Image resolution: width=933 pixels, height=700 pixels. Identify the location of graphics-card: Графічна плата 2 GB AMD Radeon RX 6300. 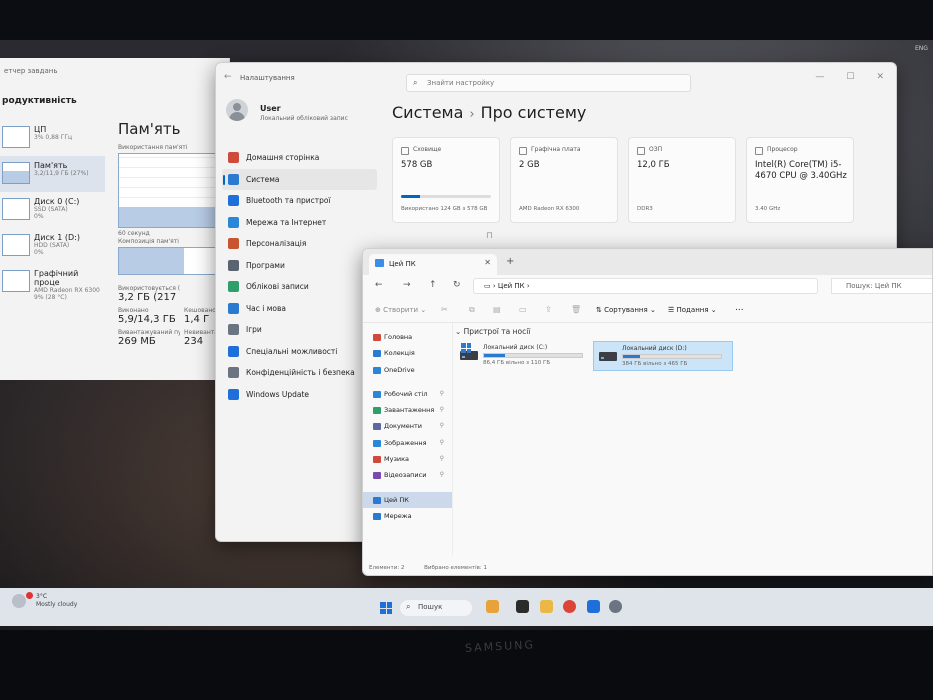
(564, 180).